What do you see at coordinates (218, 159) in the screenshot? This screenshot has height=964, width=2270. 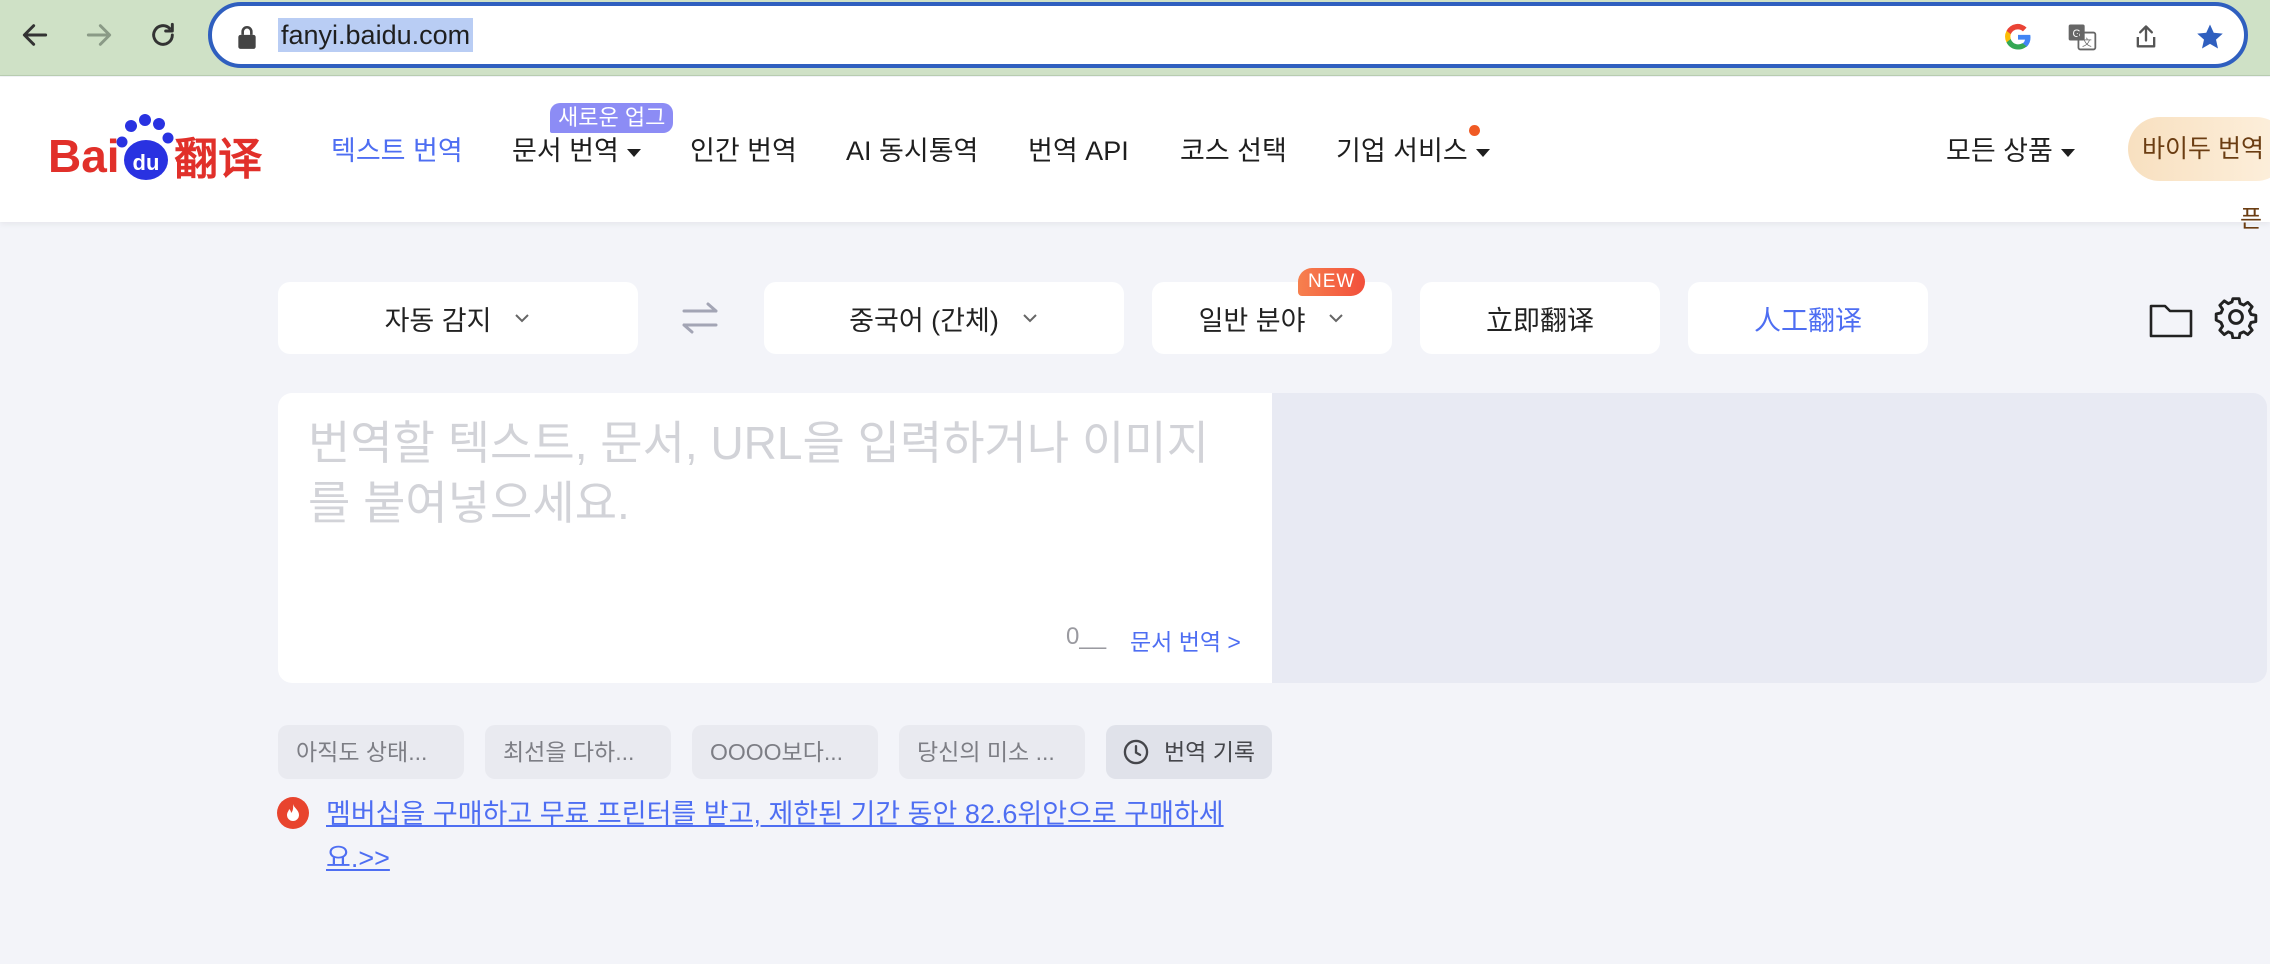 I see `svg-text: 翻译` at bounding box center [218, 159].